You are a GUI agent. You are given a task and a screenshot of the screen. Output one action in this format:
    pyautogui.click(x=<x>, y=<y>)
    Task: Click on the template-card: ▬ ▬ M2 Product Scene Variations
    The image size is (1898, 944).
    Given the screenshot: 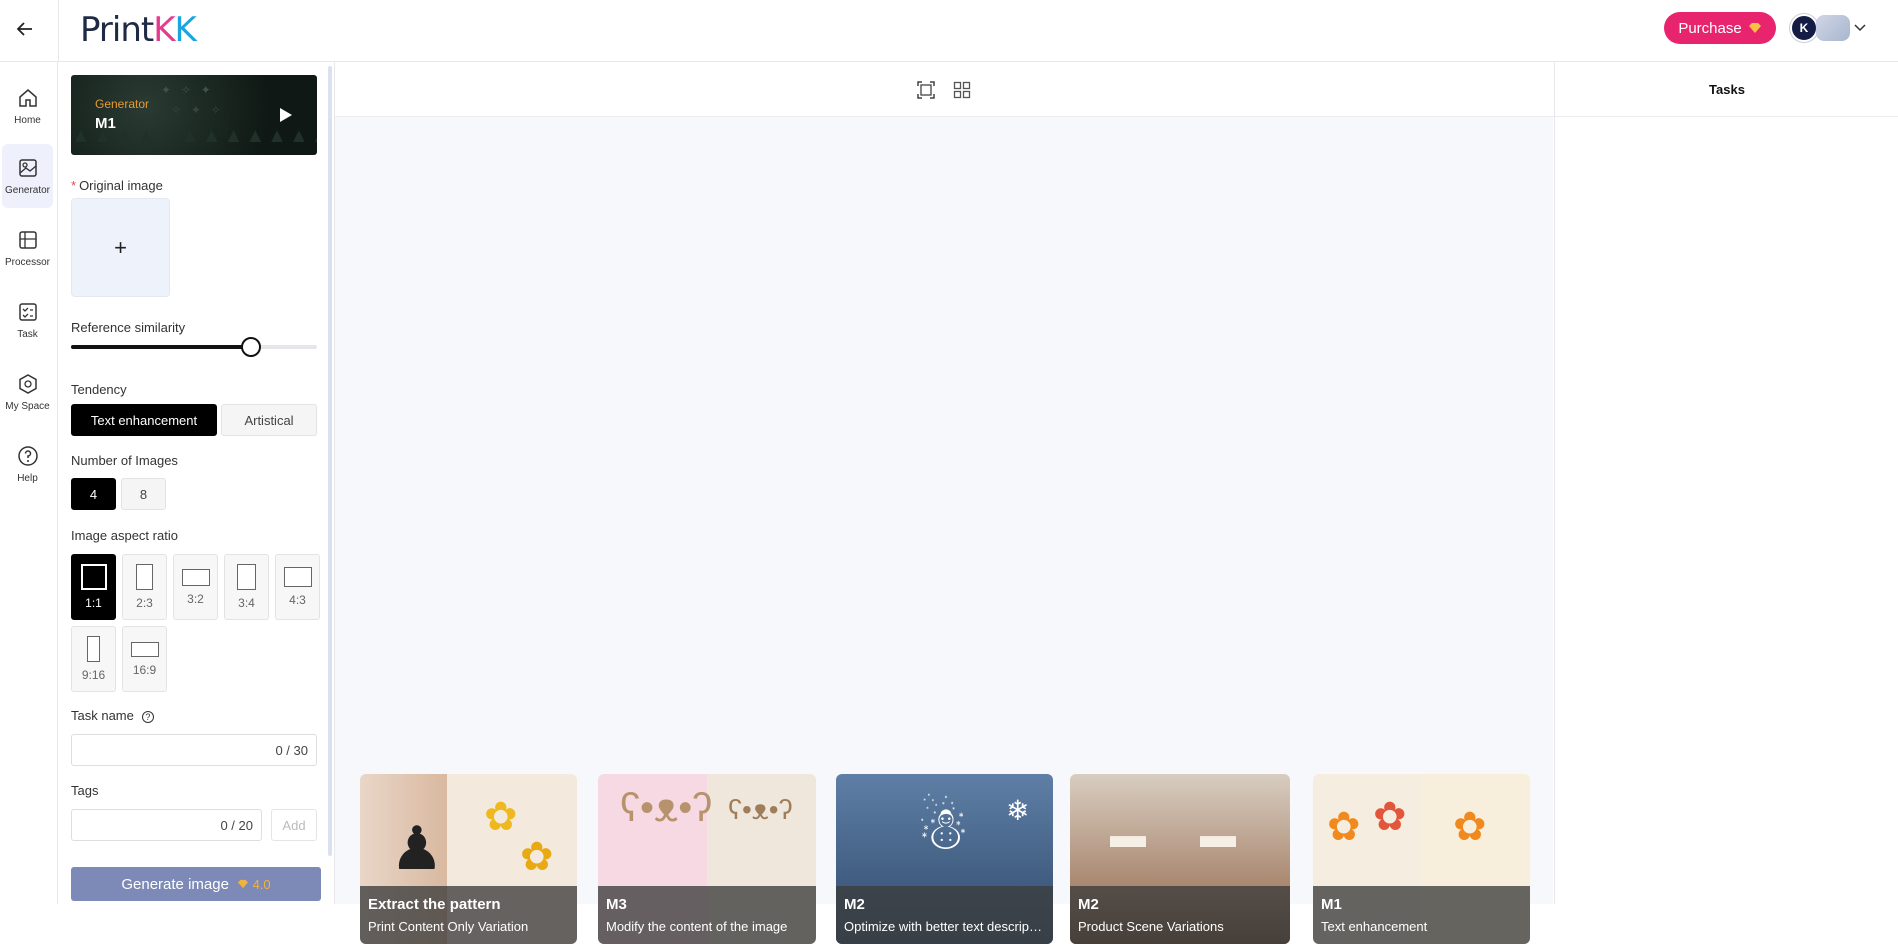 What is the action you would take?
    pyautogui.click(x=1180, y=859)
    